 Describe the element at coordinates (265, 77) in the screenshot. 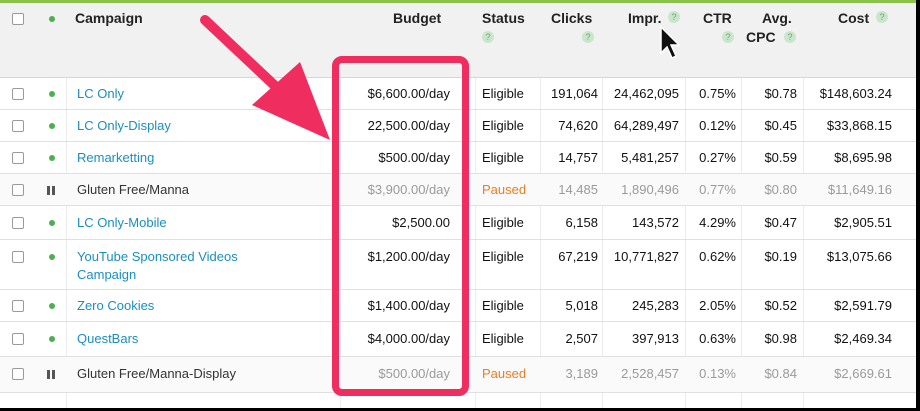

I see `annotation-arrow-icon` at that location.